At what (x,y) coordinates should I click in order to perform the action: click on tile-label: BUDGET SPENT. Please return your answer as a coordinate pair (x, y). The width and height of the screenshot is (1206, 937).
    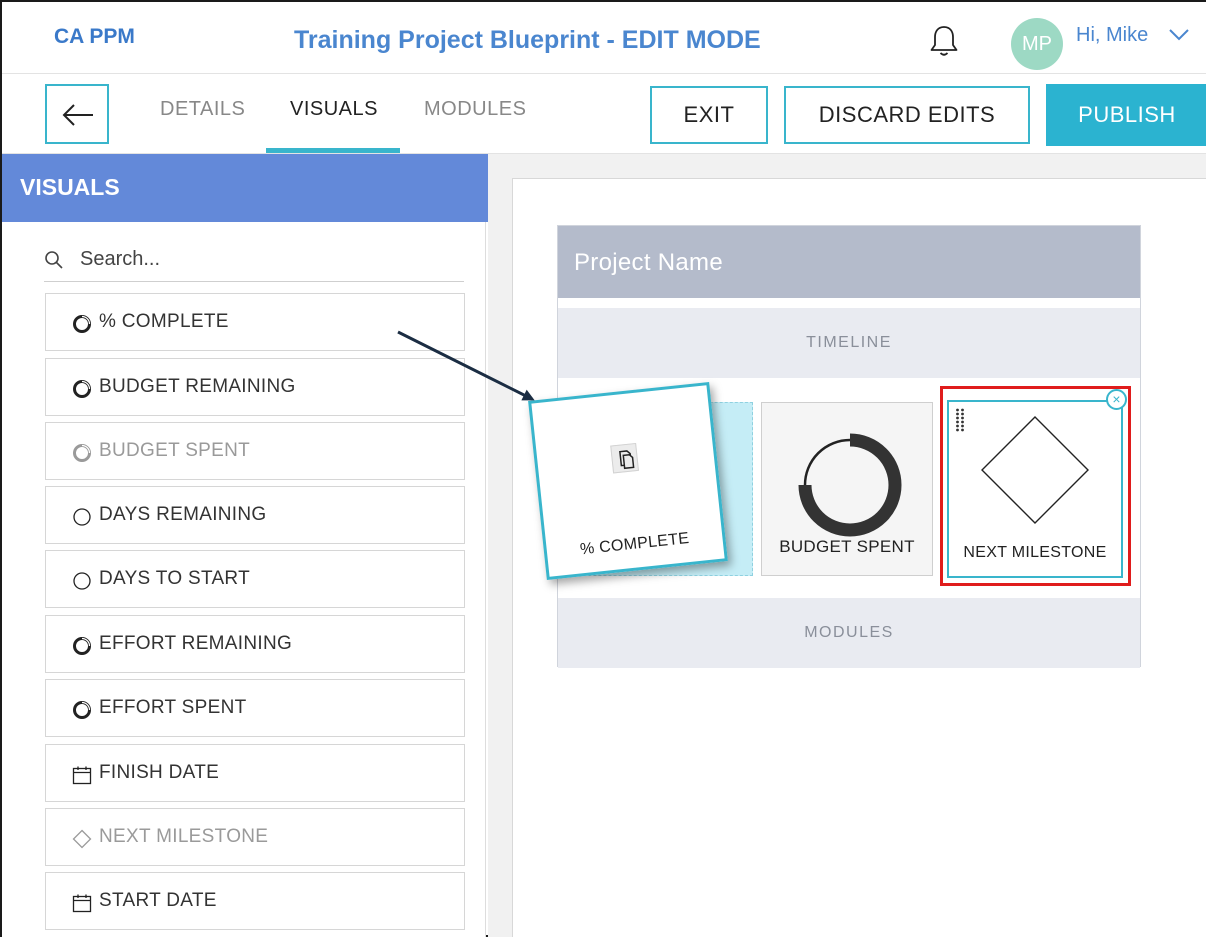
    Looking at the image, I should click on (847, 546).